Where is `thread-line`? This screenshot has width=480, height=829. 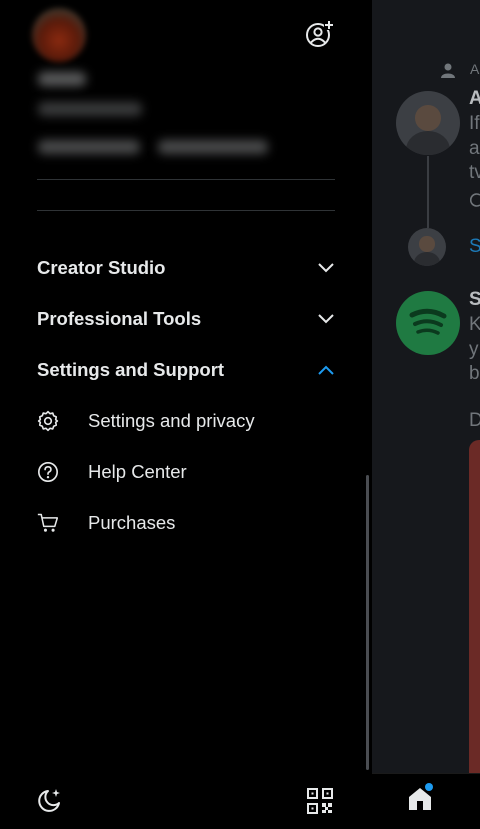 thread-line is located at coordinates (428, 192).